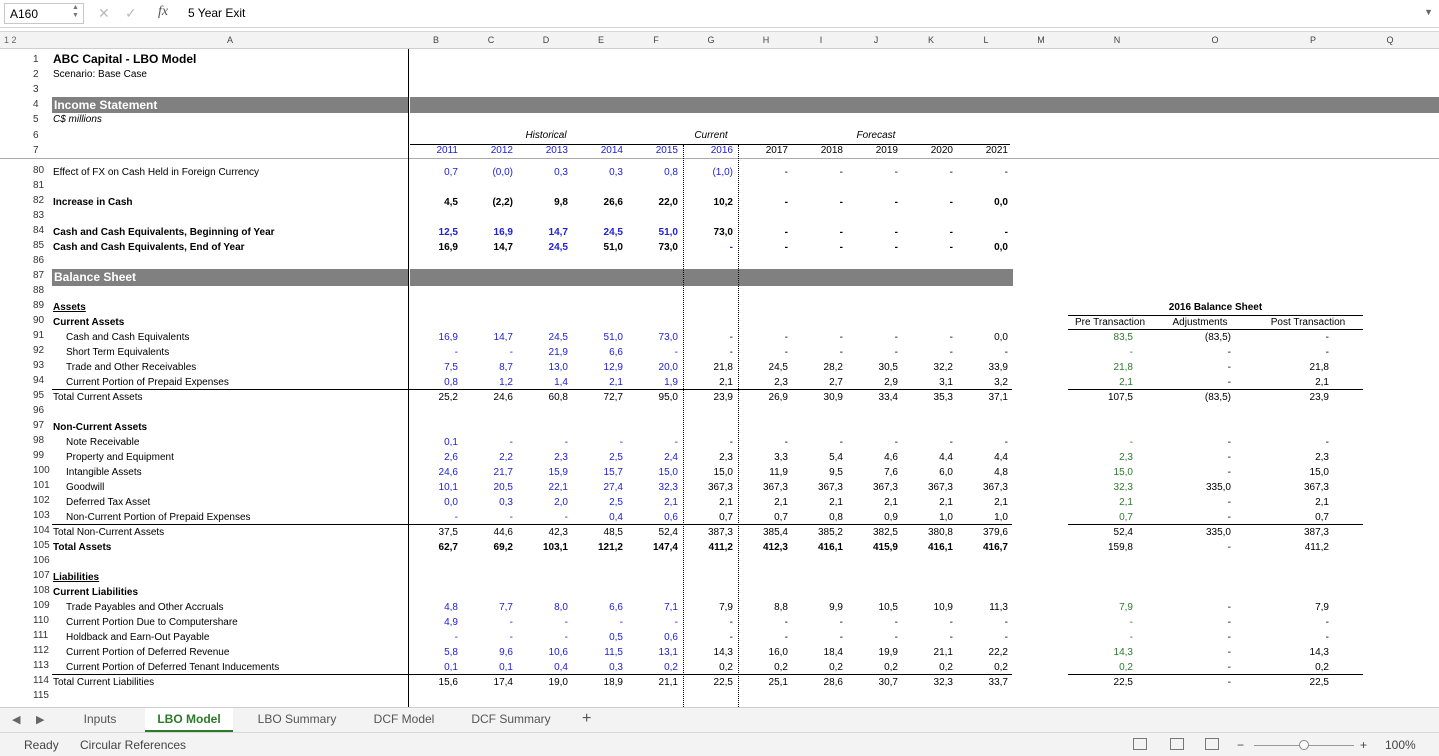 The image size is (1439, 756). I want to click on value-cell: 6,0, so click(928, 472).